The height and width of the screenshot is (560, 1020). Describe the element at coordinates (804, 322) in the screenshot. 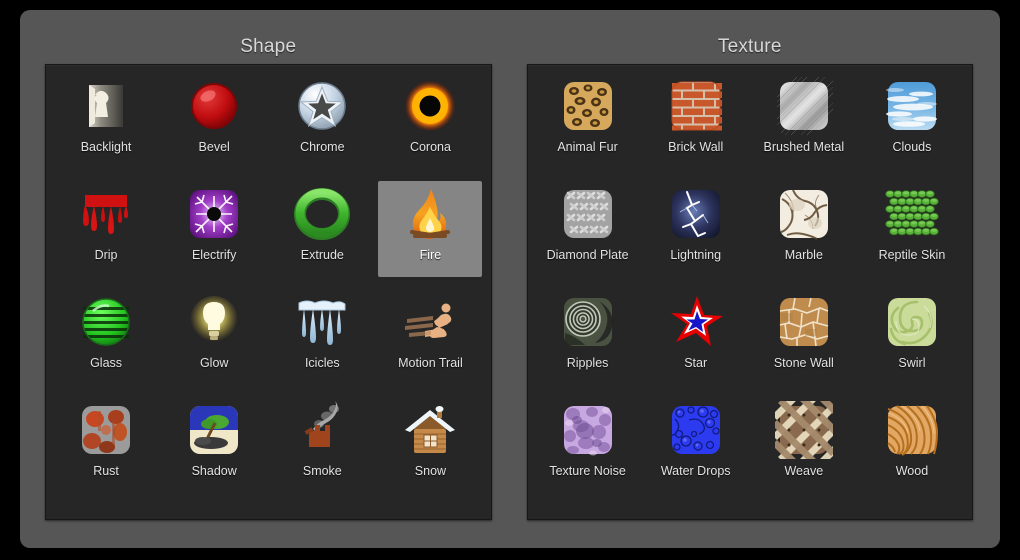

I see `stone-wall-icon` at that location.